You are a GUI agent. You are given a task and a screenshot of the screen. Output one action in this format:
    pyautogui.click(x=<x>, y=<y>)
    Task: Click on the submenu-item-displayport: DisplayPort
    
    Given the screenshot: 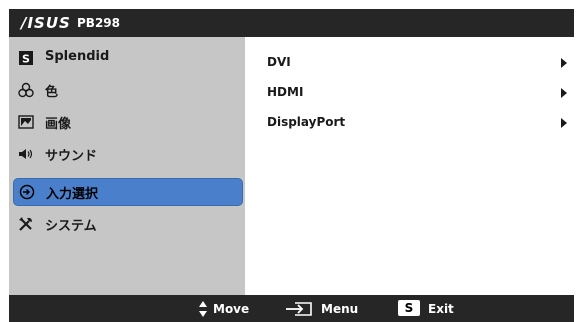 What is the action you would take?
    pyautogui.click(x=417, y=123)
    